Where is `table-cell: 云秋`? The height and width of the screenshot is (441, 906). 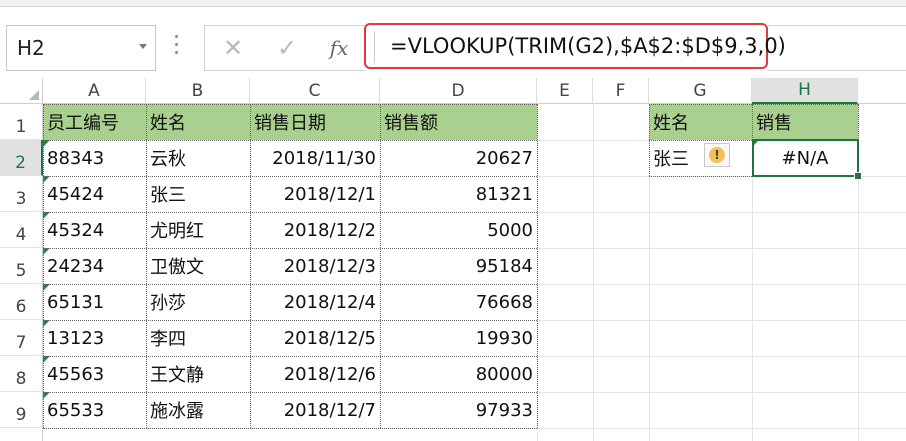
table-cell: 云秋 is located at coordinates (198, 158).